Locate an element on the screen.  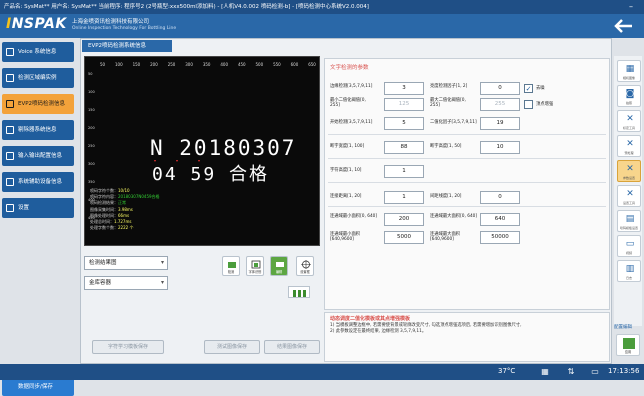
logo-text: NSPAK is located at coordinates (39, 24).